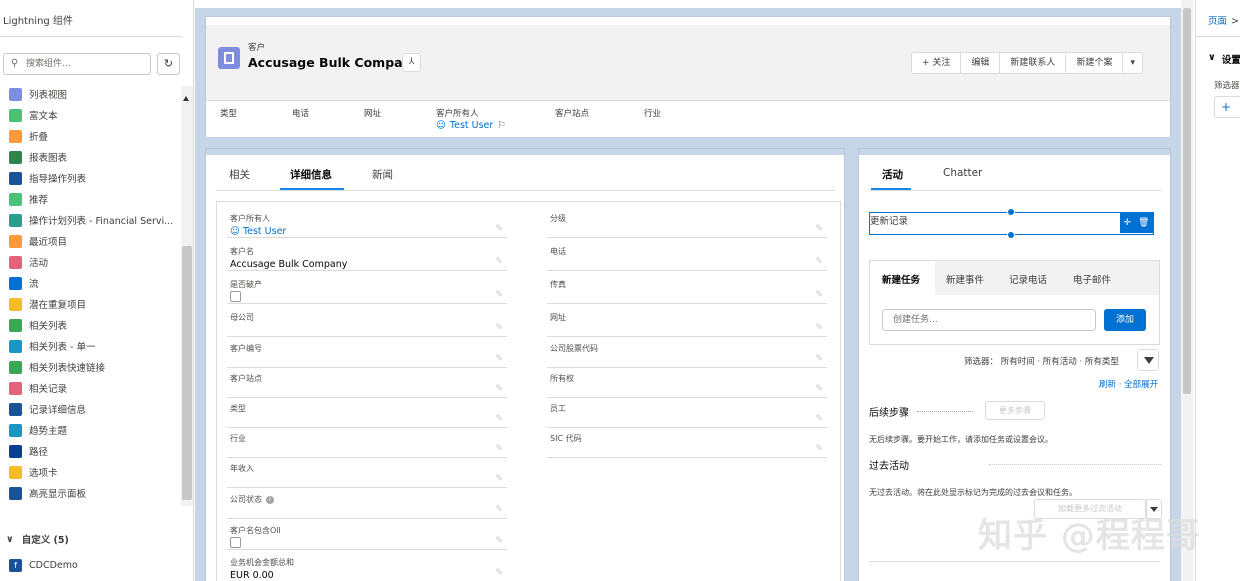 Image resolution: width=1240 pixels, height=581 pixels. I want to click on follow-button: + 关注, so click(937, 63).